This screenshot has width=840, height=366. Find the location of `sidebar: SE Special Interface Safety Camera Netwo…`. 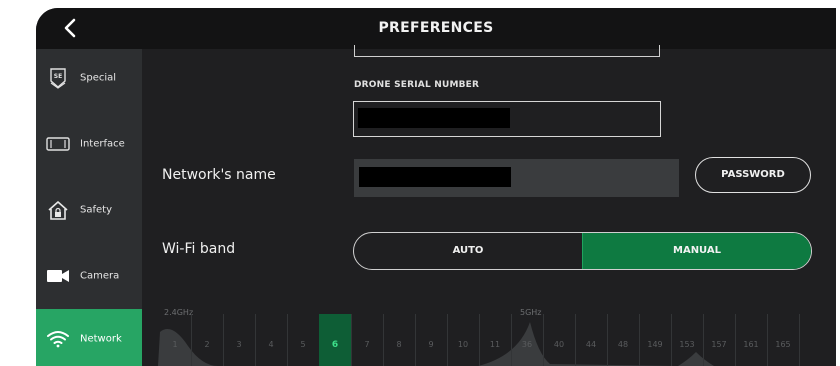

sidebar: SE Special Interface Safety Camera Netwo… is located at coordinates (89, 207).